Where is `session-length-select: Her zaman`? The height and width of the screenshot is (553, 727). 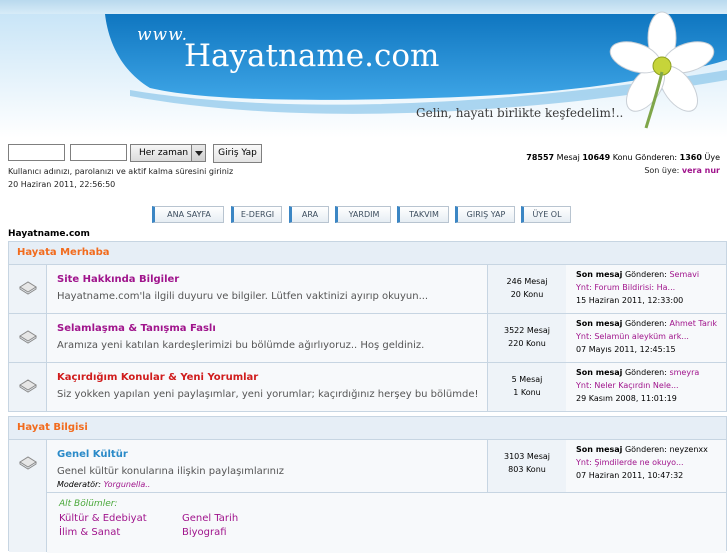 session-length-select: Her zaman is located at coordinates (168, 153).